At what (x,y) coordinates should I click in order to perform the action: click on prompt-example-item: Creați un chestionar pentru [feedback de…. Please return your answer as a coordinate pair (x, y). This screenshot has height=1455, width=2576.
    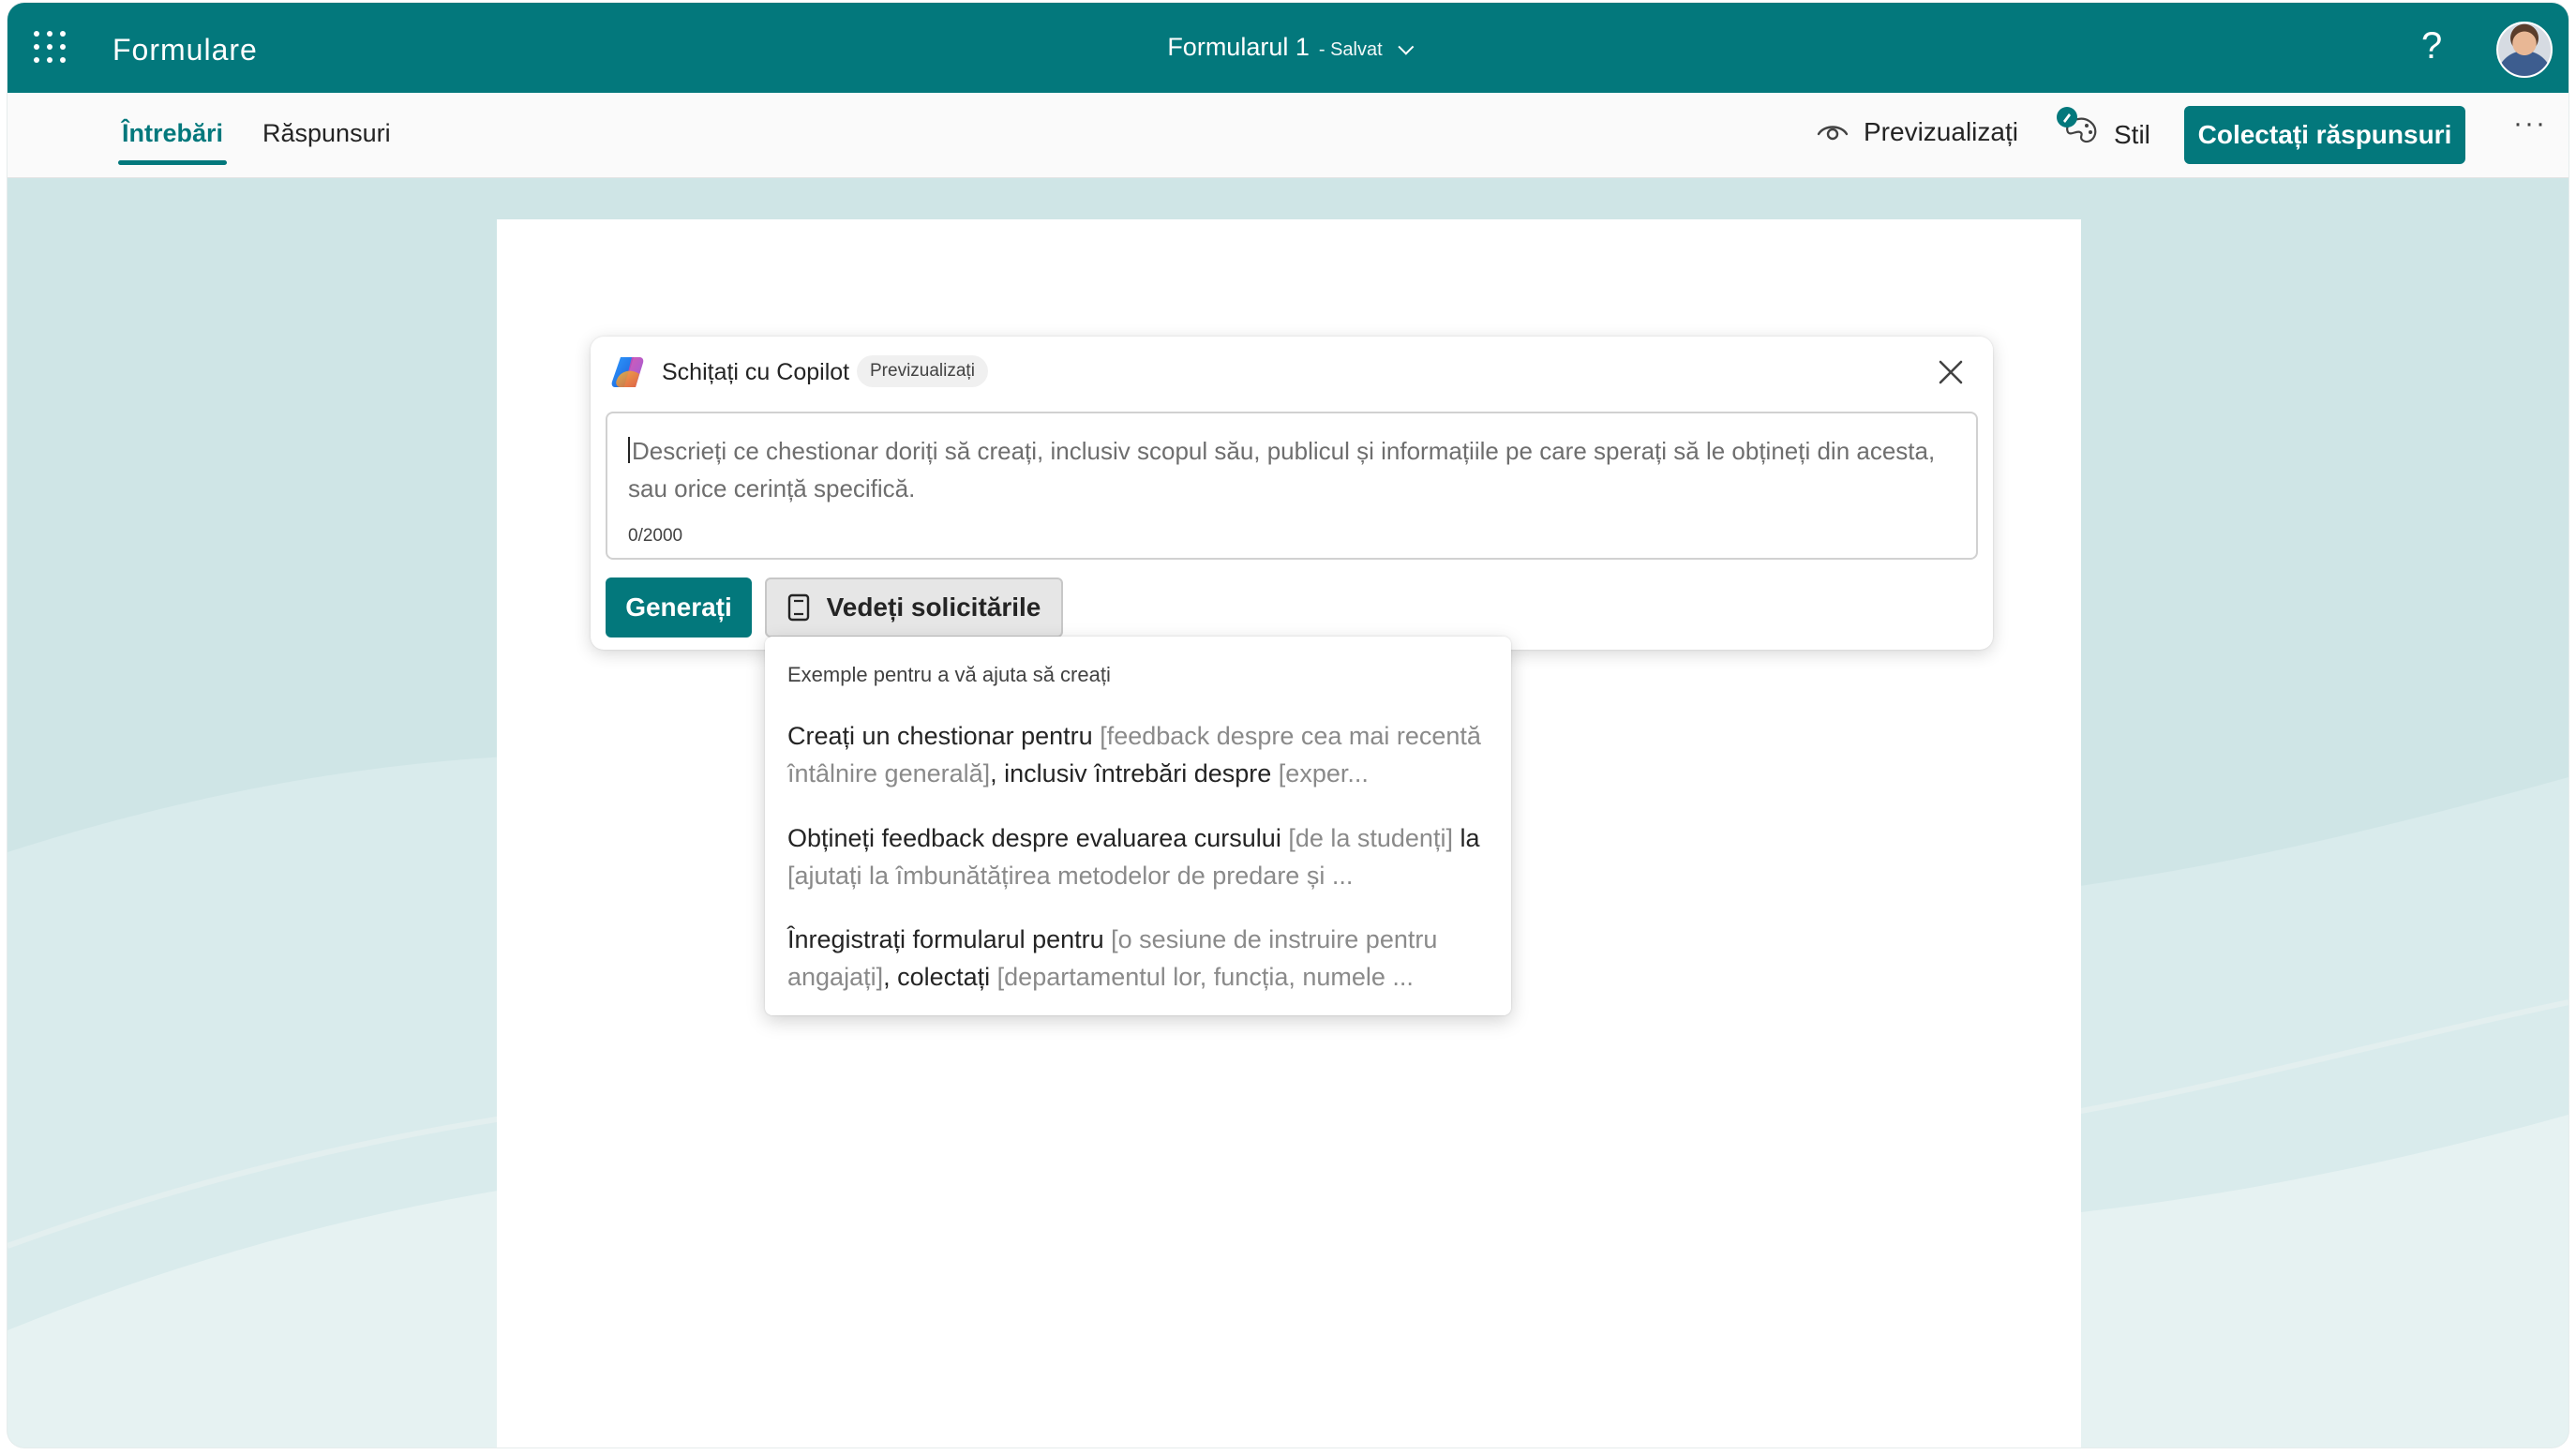
    Looking at the image, I should click on (1138, 754).